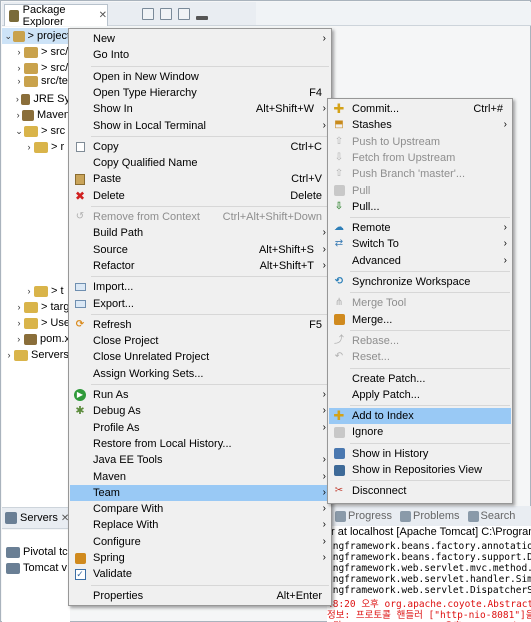 Image resolution: width=531 pixels, height=622 pixels. Describe the element at coordinates (36, 81) in the screenshot. I see `tree-item-src-te: › src/te` at that location.